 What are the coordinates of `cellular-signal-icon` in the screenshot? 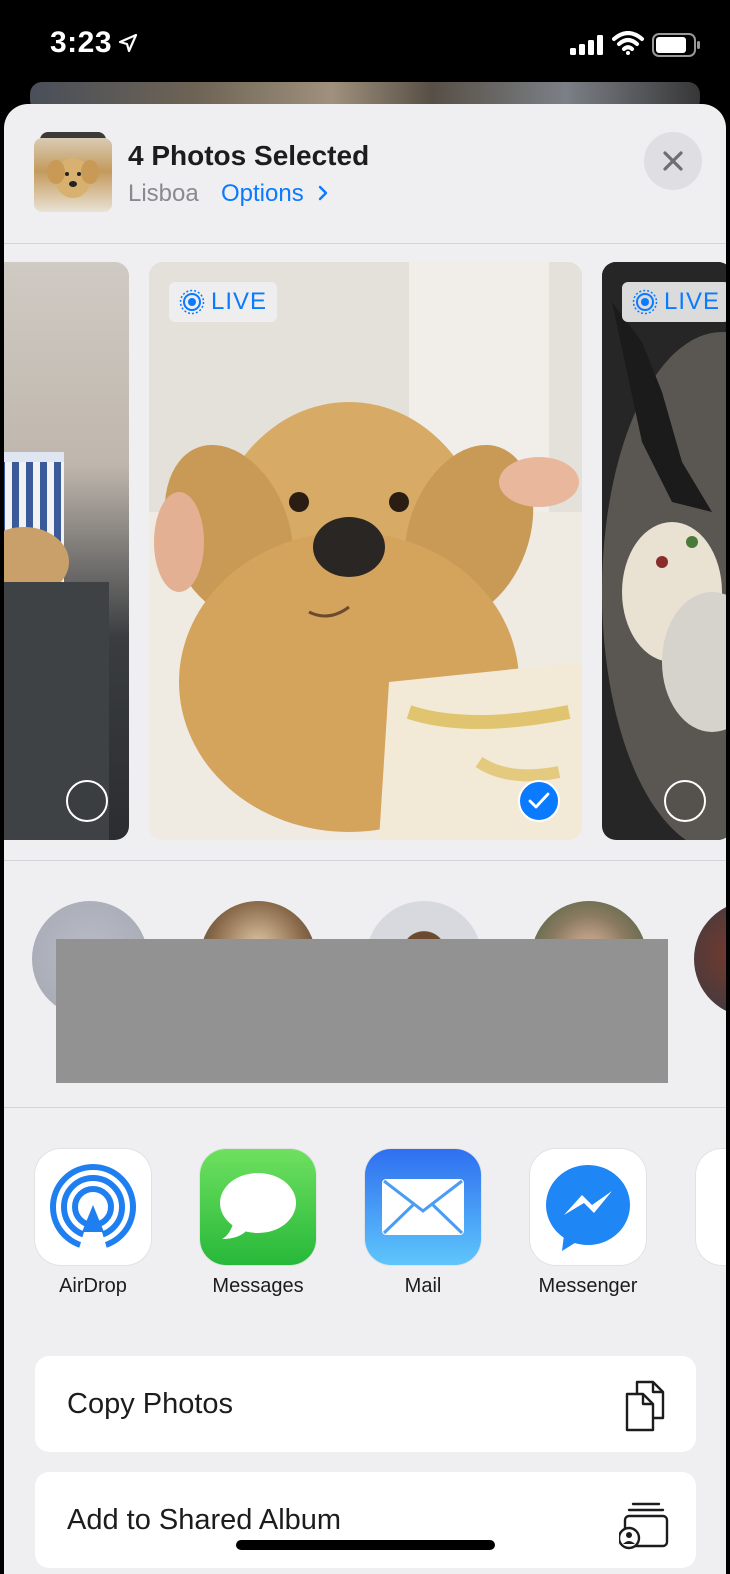 It's located at (586, 45).